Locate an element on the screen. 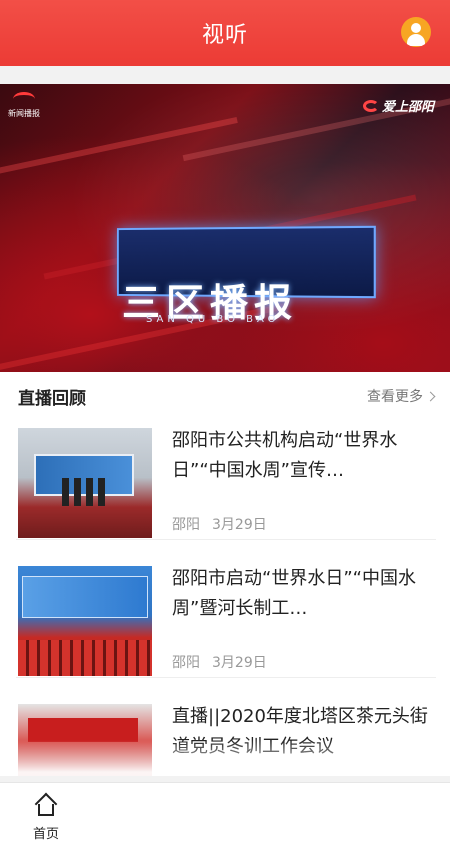 The width and height of the screenshot is (450, 850). banner-subtitle: SAN QU BO BAO is located at coordinates (213, 319).